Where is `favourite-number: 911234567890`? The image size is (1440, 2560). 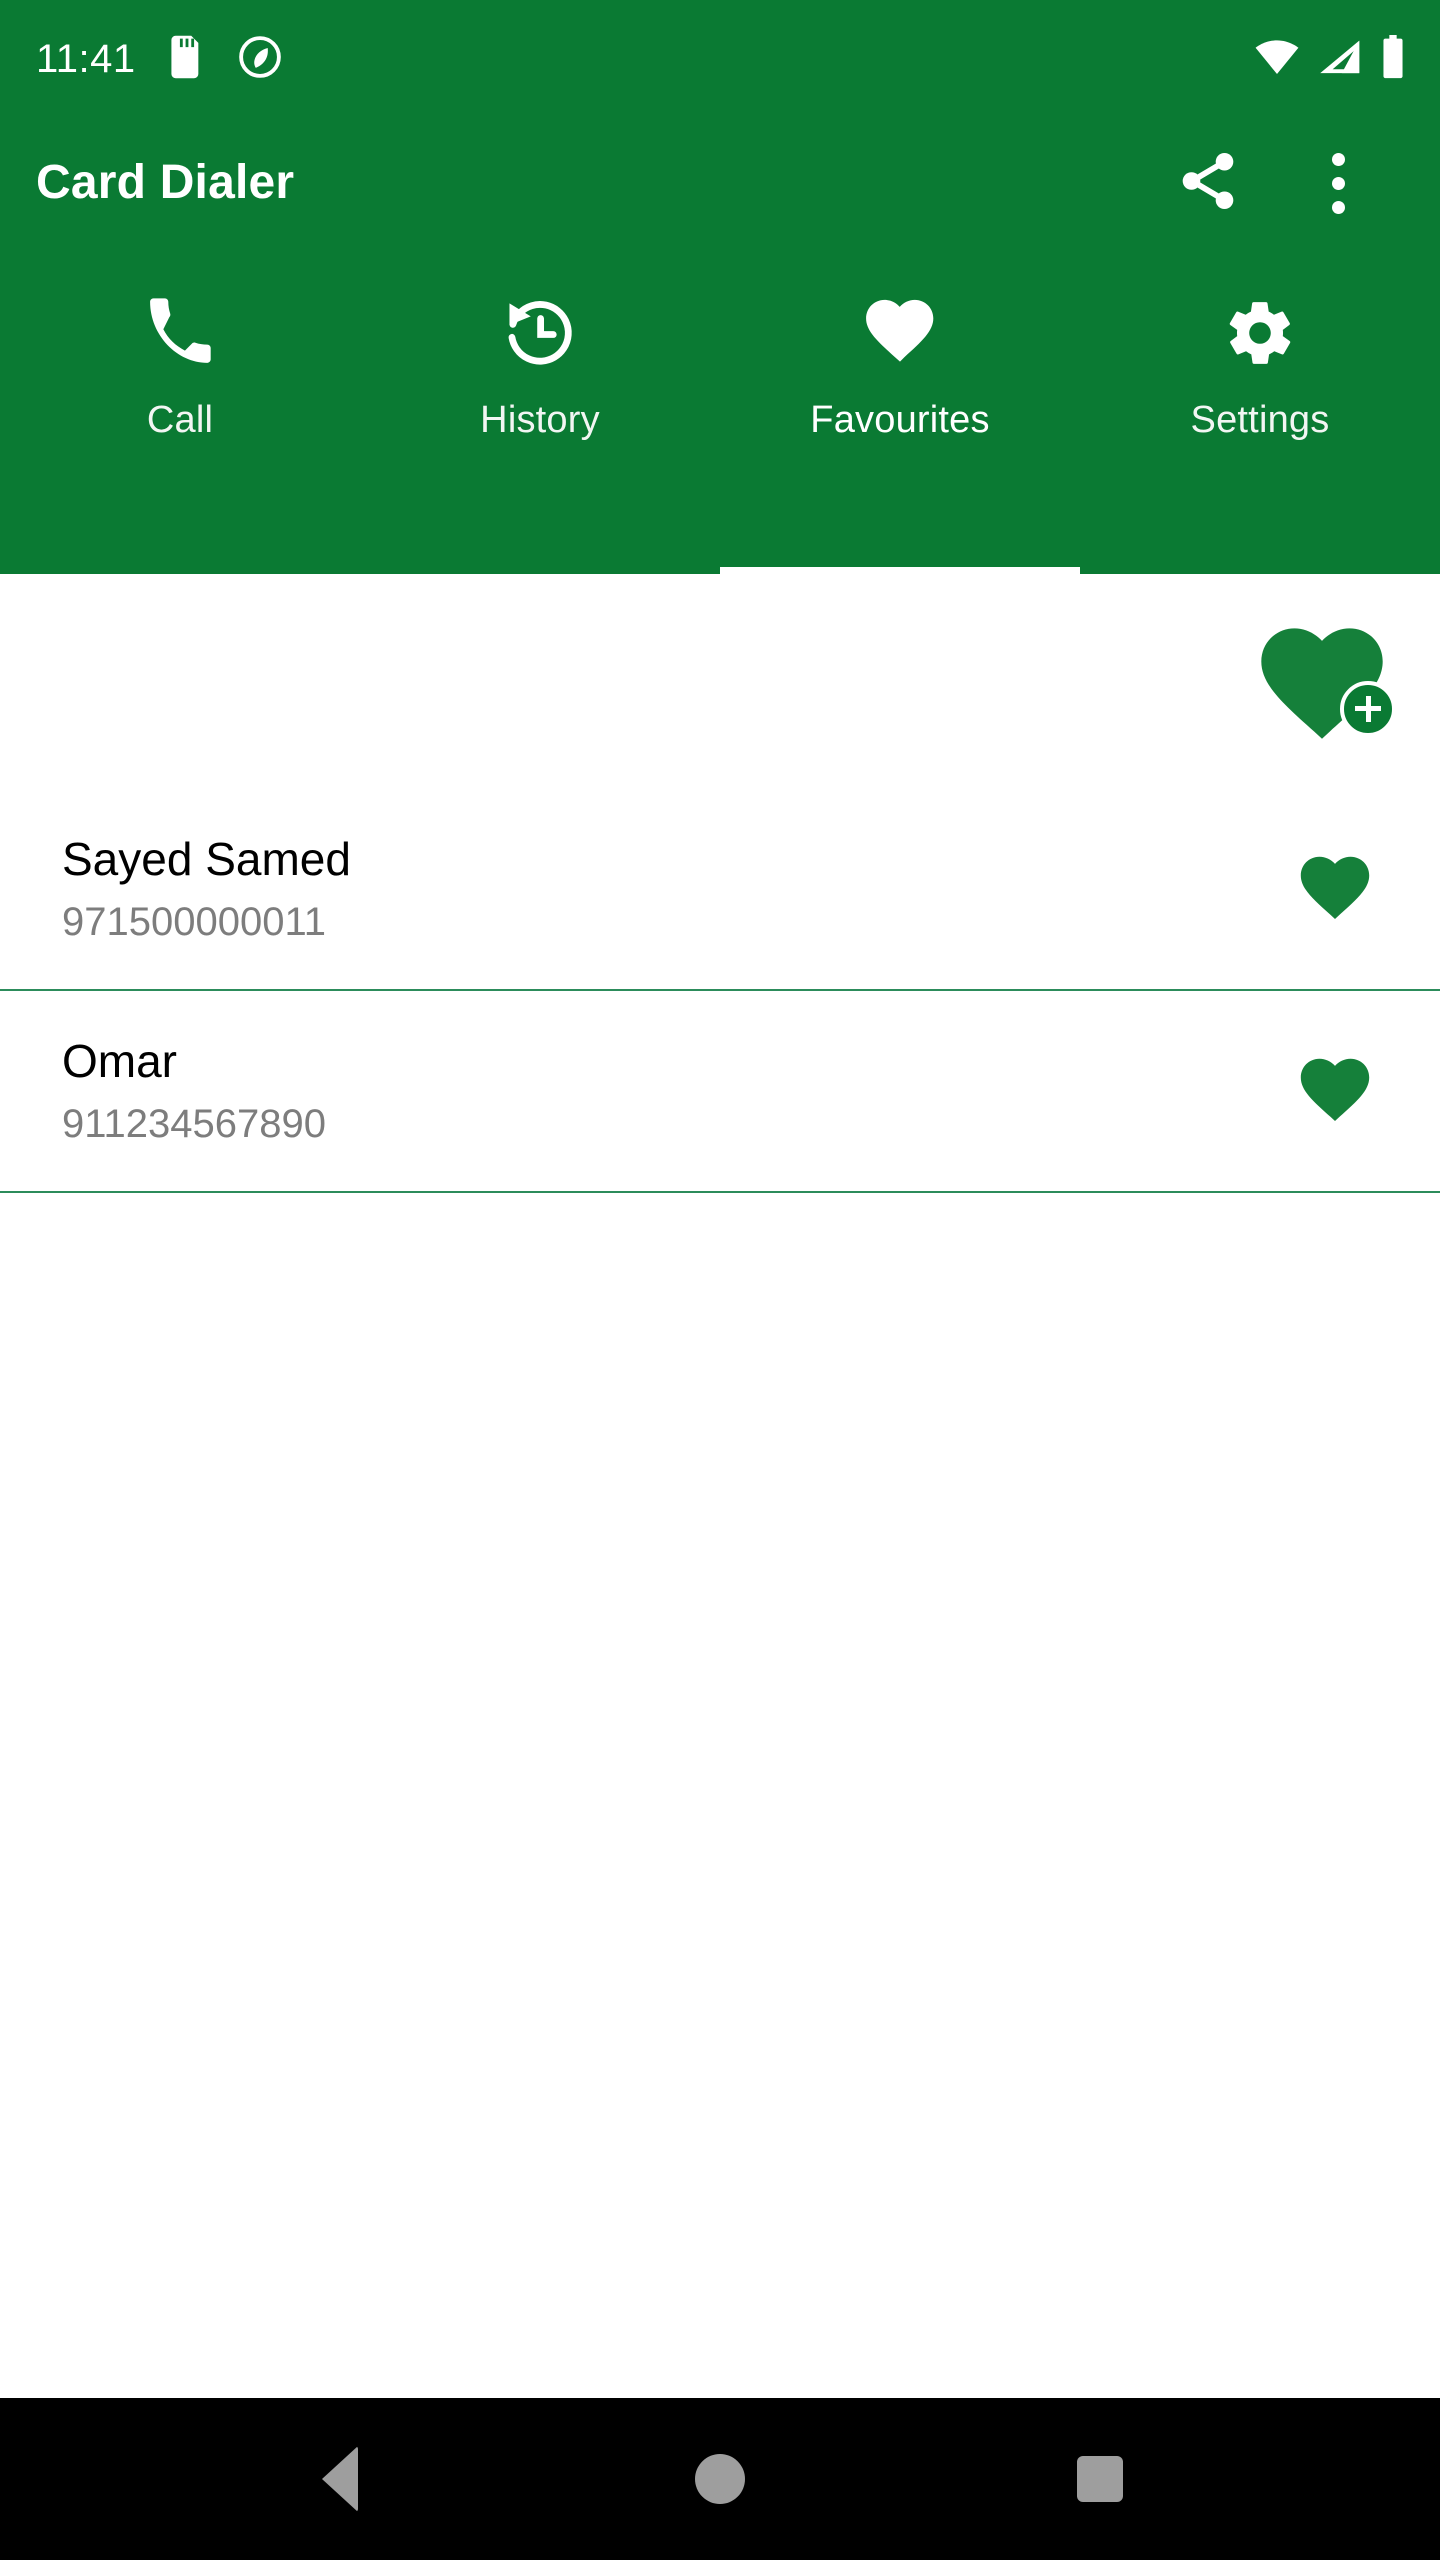
favourite-number: 911234567890 is located at coordinates (194, 1124).